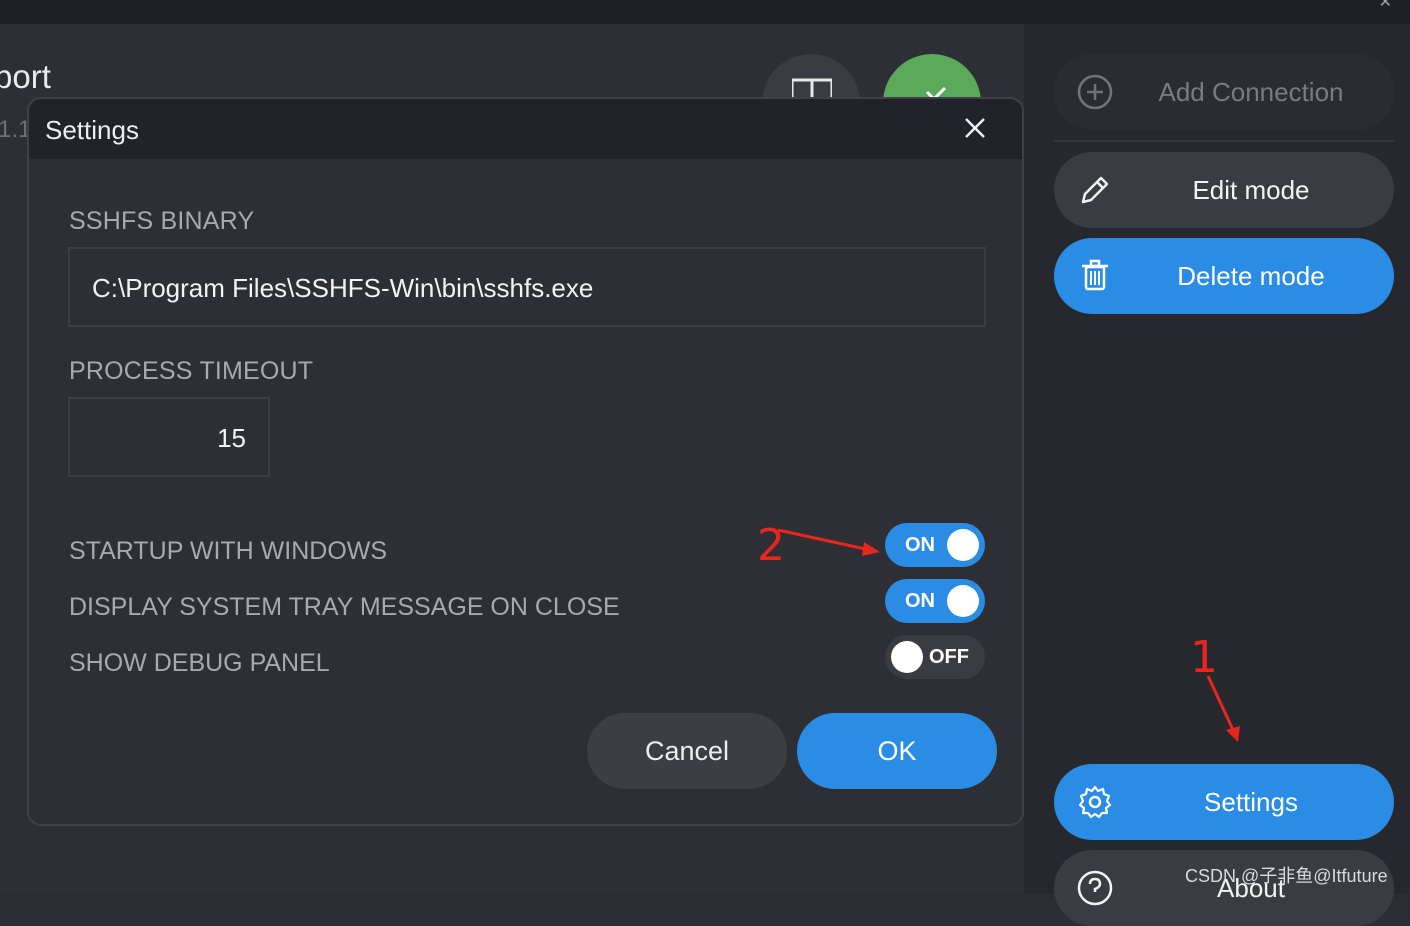 This screenshot has height=926, width=1410. I want to click on startup-with-windows-label: STARTUP WITH WINDOWS, so click(228, 551).